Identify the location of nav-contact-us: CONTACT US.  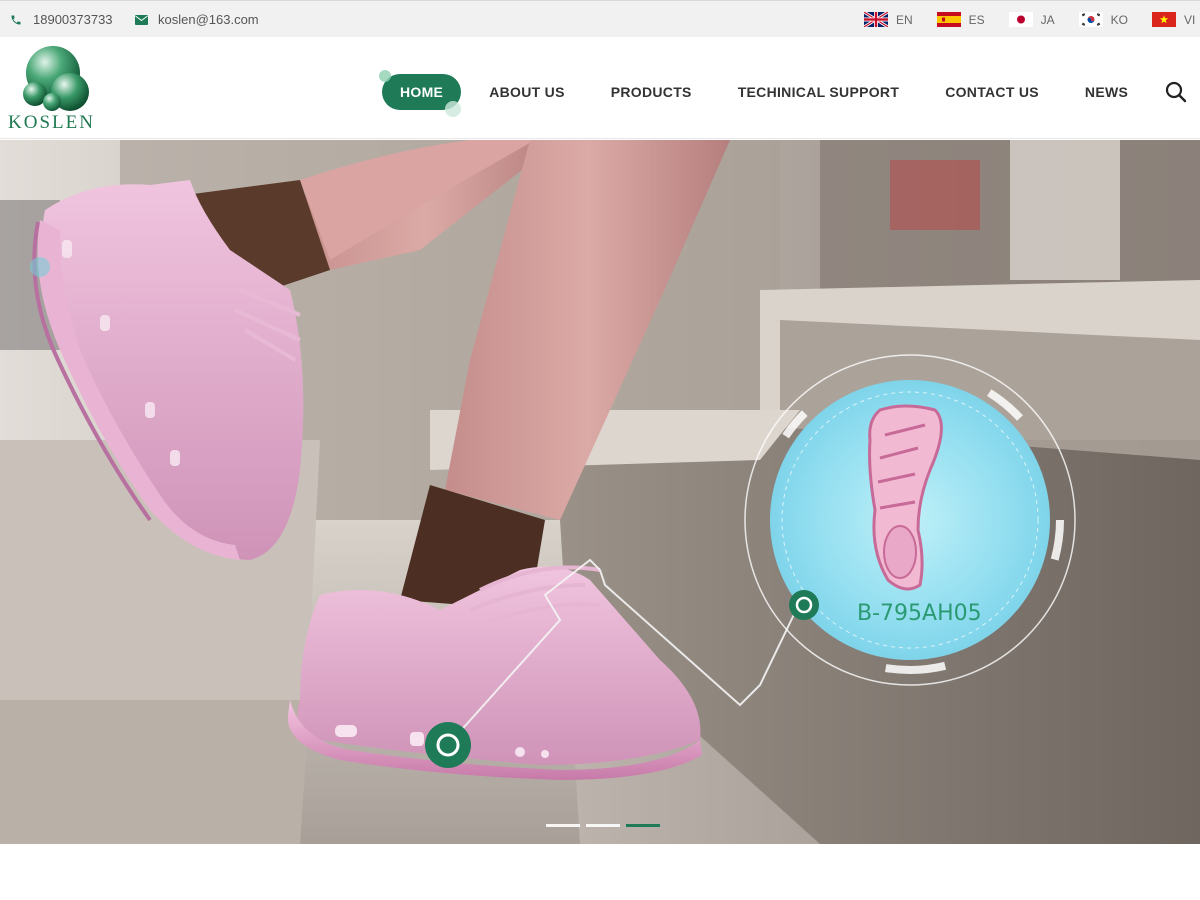
(992, 92).